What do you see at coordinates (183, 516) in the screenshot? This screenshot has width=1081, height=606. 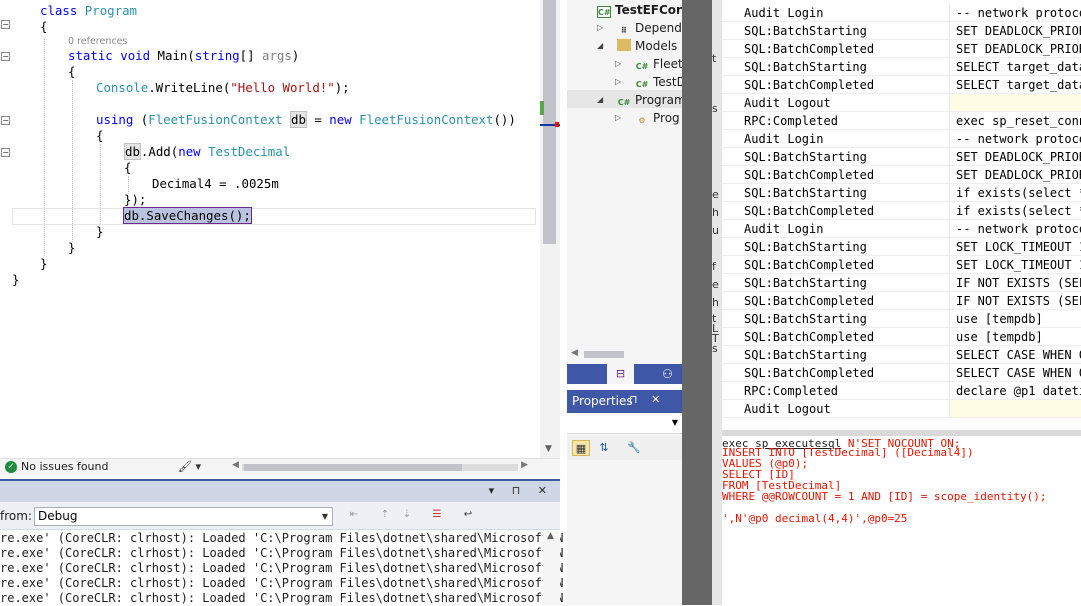 I see `output-source-select: Debug ▼` at bounding box center [183, 516].